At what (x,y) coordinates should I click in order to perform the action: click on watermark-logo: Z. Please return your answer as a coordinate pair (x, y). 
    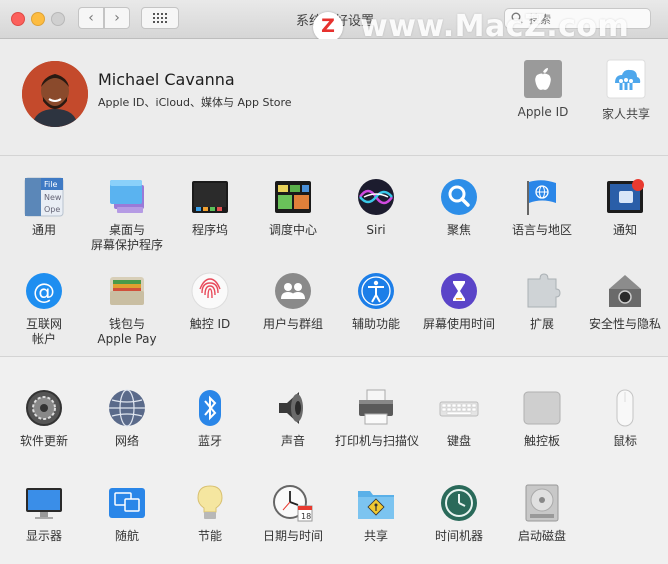
    Looking at the image, I should click on (328, 27).